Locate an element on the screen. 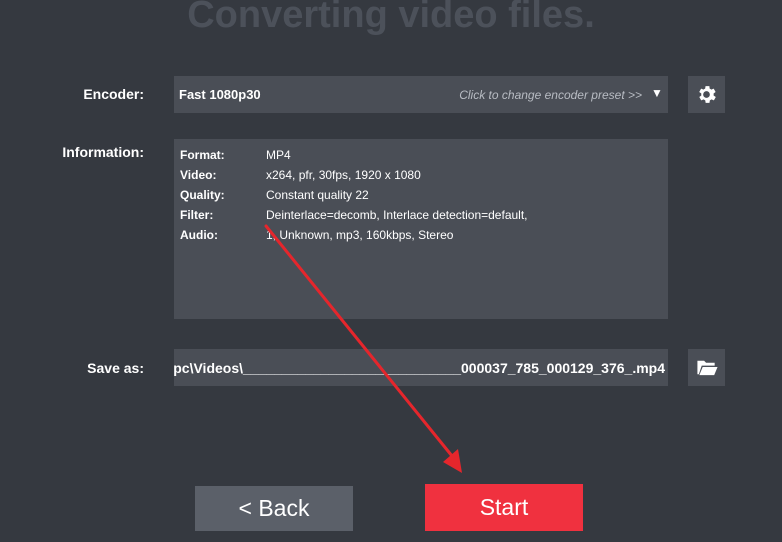 This screenshot has height=542, width=782. encoder-label: Encoder: is located at coordinates (113, 94).